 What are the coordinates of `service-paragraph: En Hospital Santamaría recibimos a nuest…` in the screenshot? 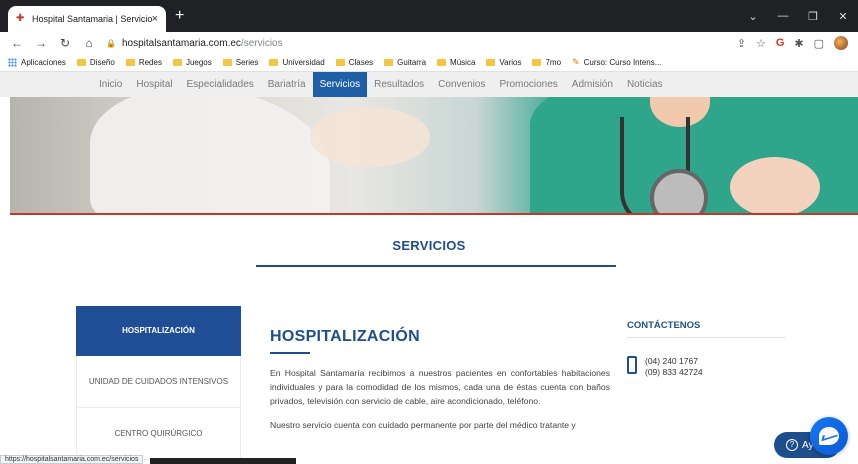 It's located at (440, 387).